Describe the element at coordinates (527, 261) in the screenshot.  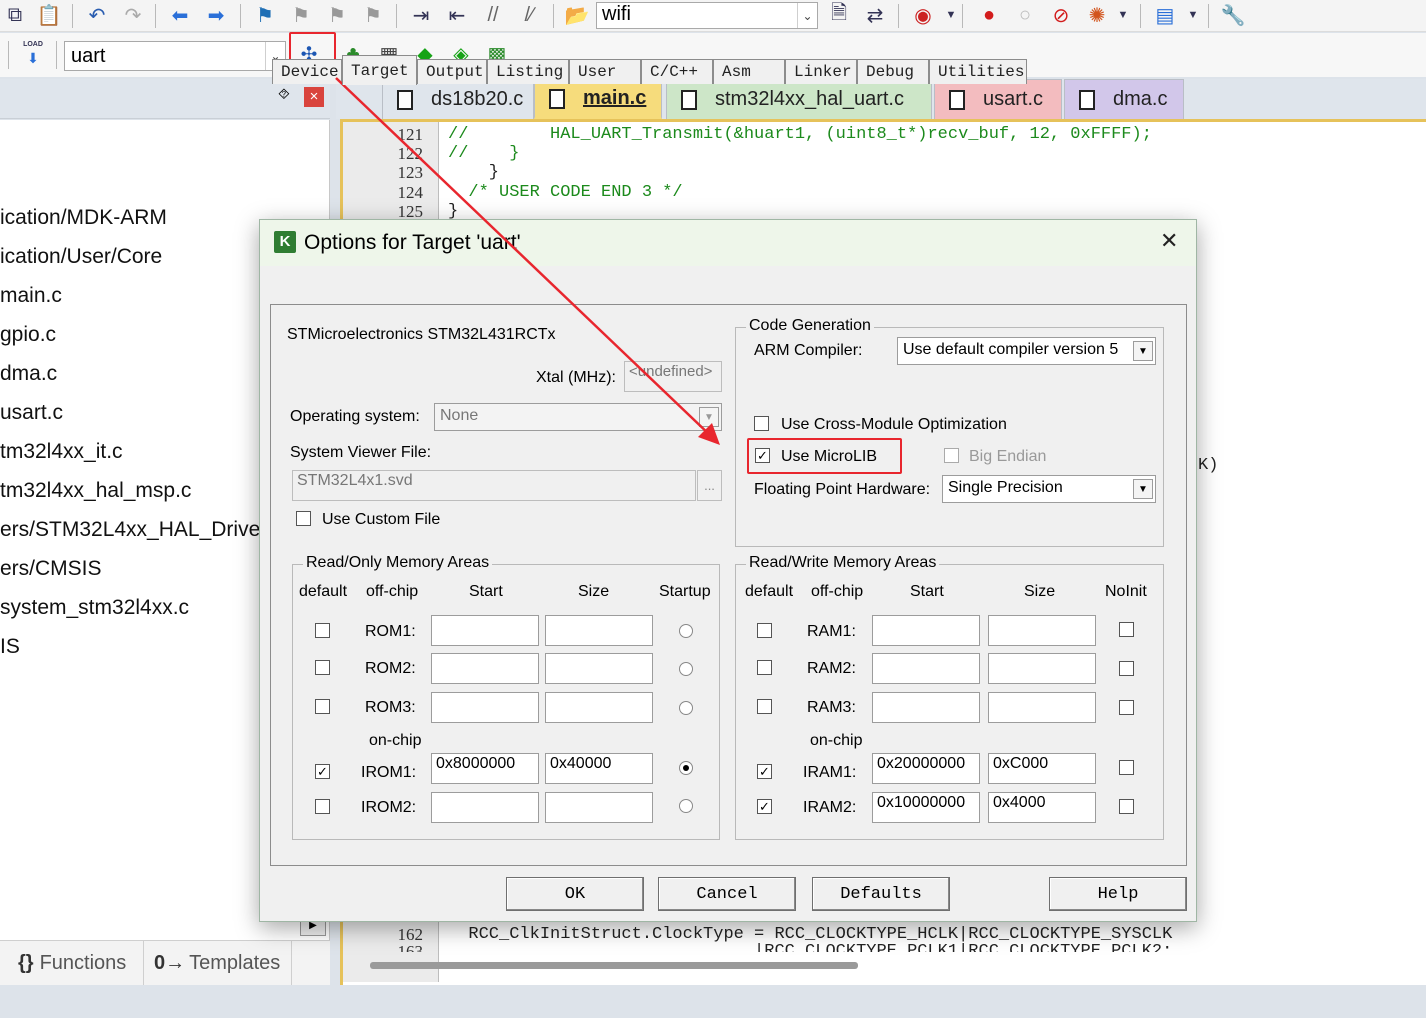
I see `annotation-arrow` at that location.